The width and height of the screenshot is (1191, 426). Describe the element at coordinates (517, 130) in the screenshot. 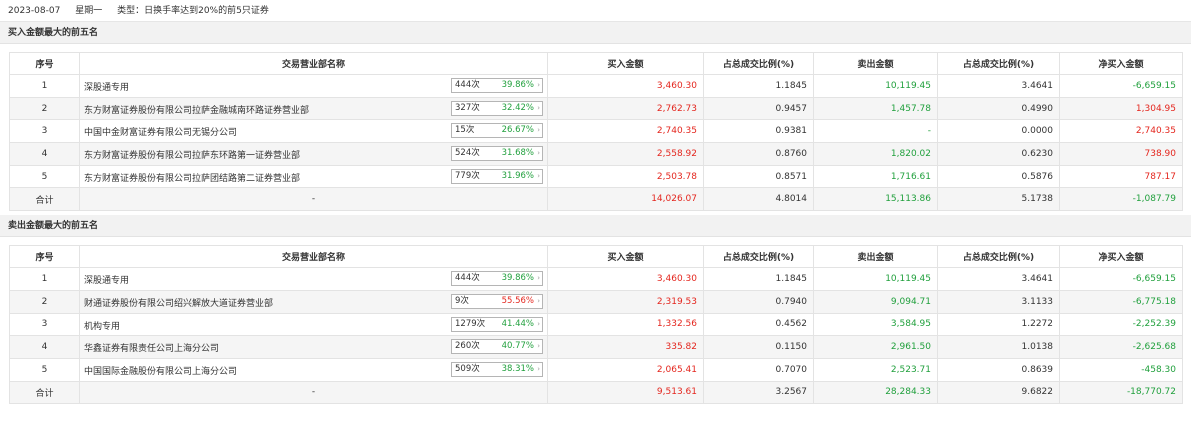

I see `listing-rise-pct: 26.67%` at that location.